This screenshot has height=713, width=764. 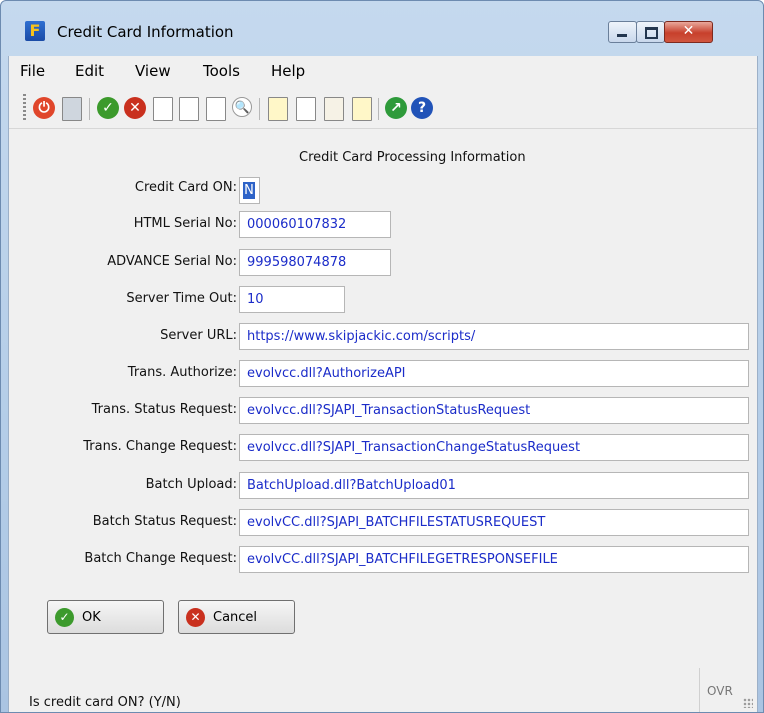 I want to click on advance-serial-label: ADVANCE Serial No:, so click(x=172, y=261).